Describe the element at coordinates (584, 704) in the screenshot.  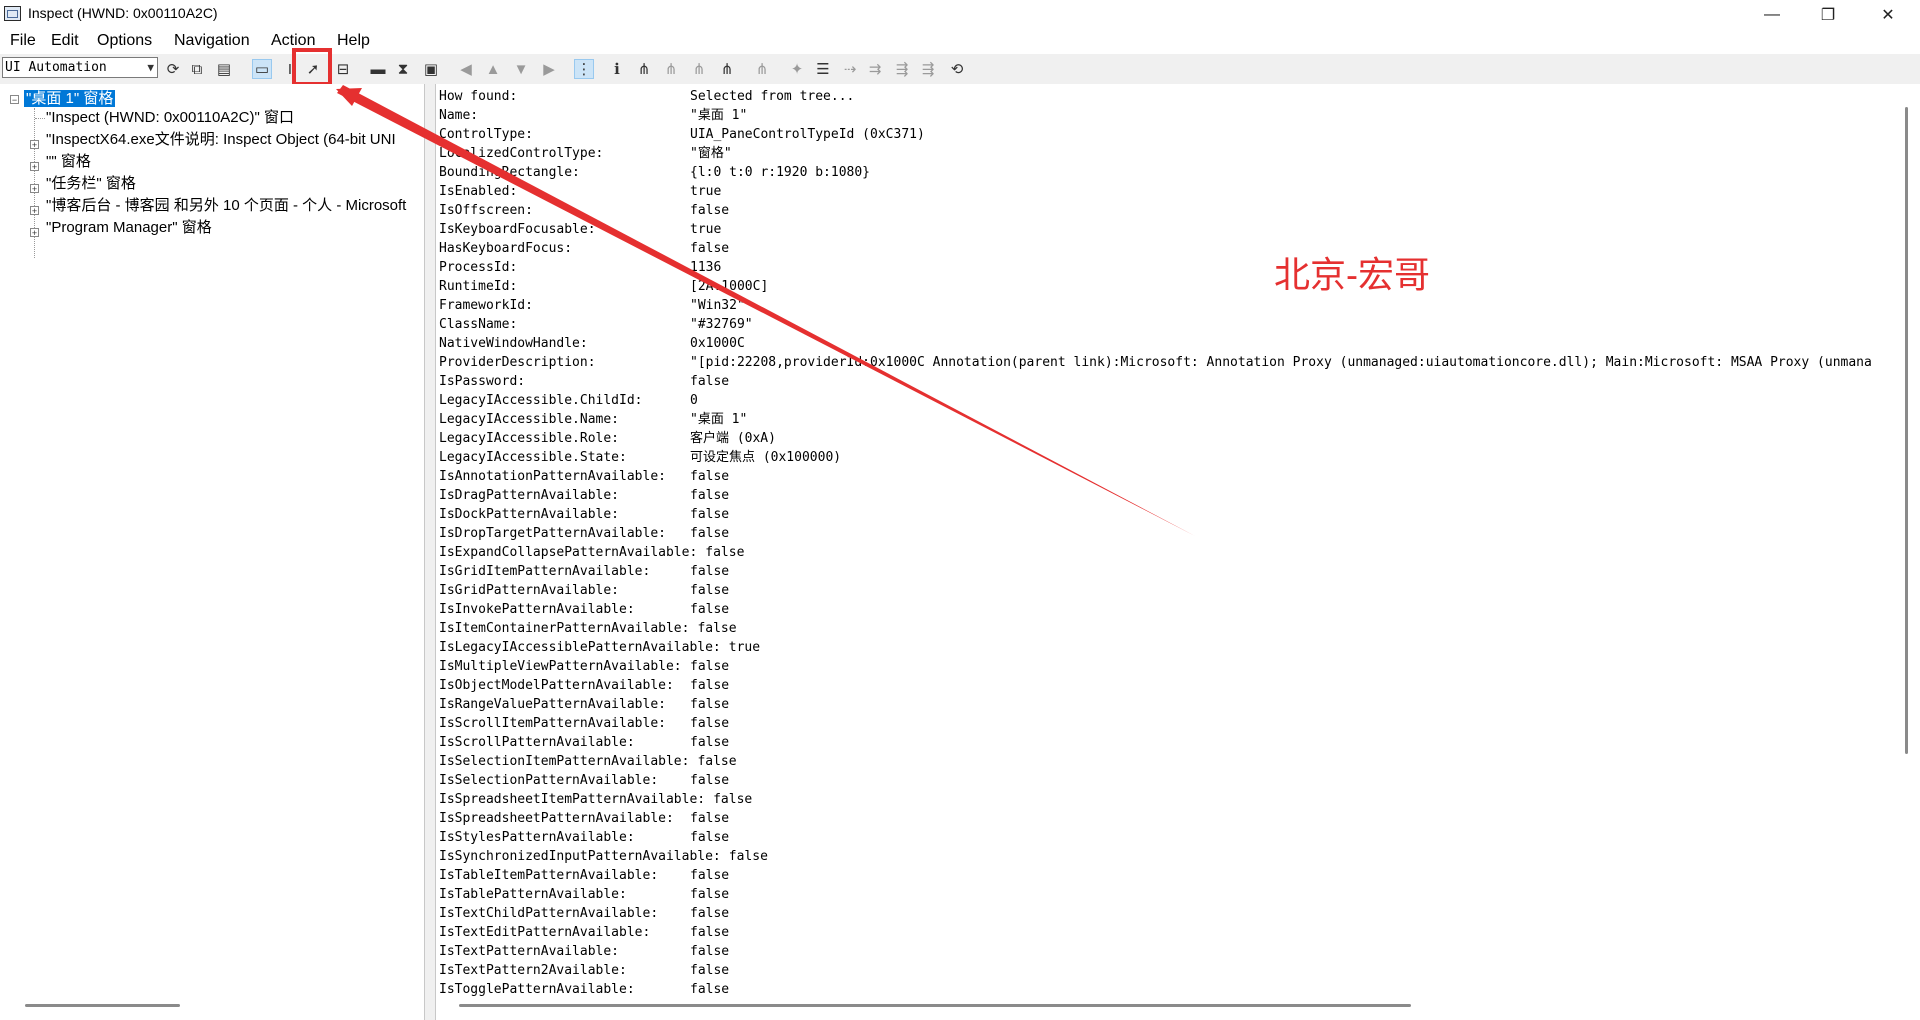
I see `property-row: IsRangeValuePatternAvailable: false` at that location.